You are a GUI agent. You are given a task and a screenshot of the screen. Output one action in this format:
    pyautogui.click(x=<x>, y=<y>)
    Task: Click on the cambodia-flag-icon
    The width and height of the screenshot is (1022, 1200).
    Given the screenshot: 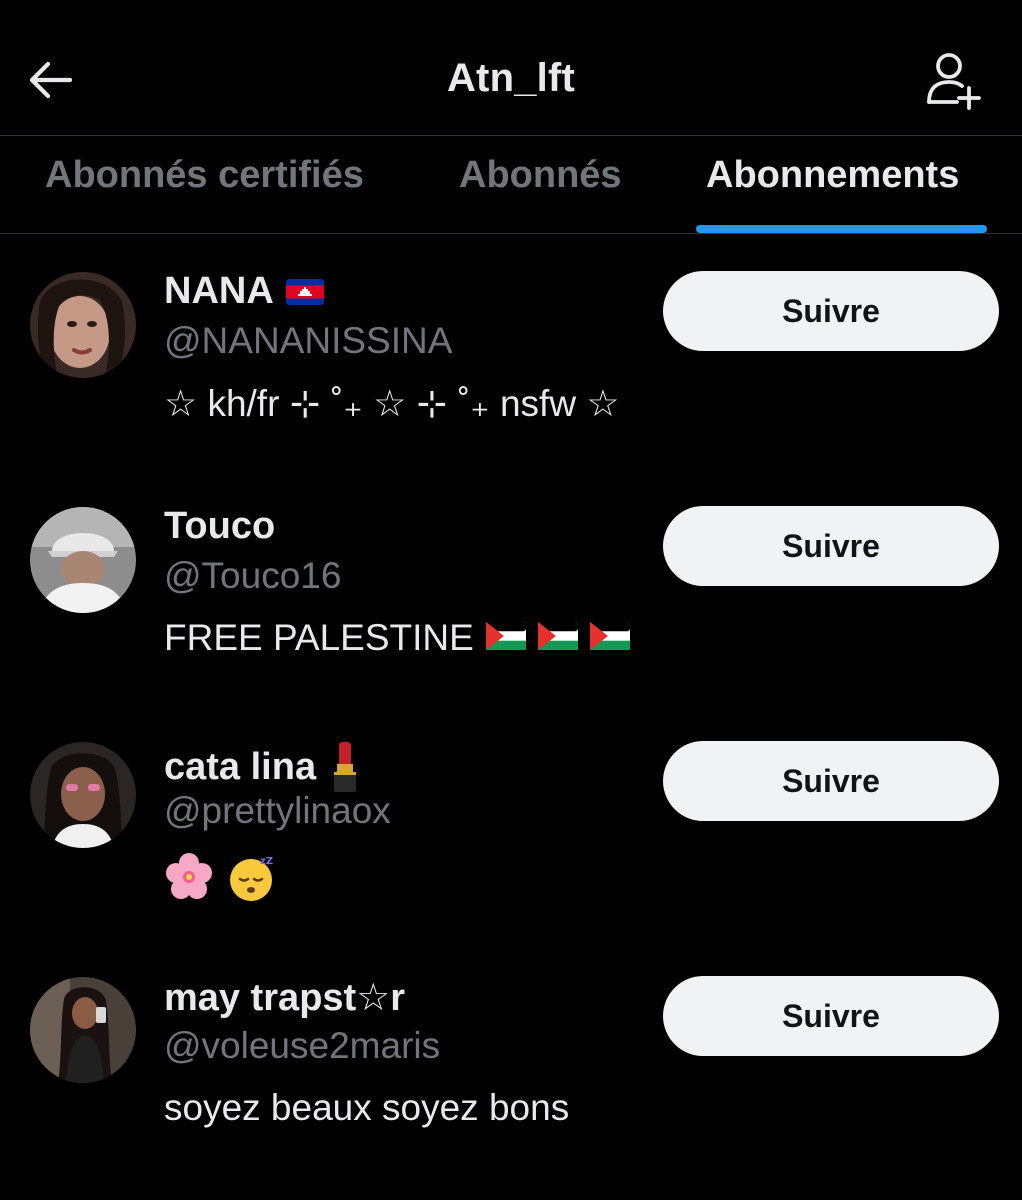 What is the action you would take?
    pyautogui.click(x=304, y=291)
    